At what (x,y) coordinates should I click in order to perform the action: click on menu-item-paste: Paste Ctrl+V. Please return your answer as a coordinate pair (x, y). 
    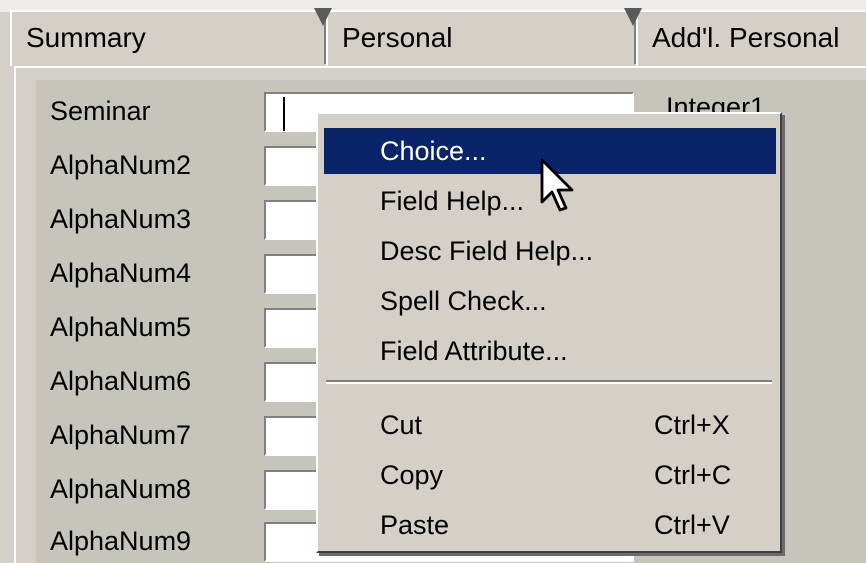
    Looking at the image, I should click on (550, 525).